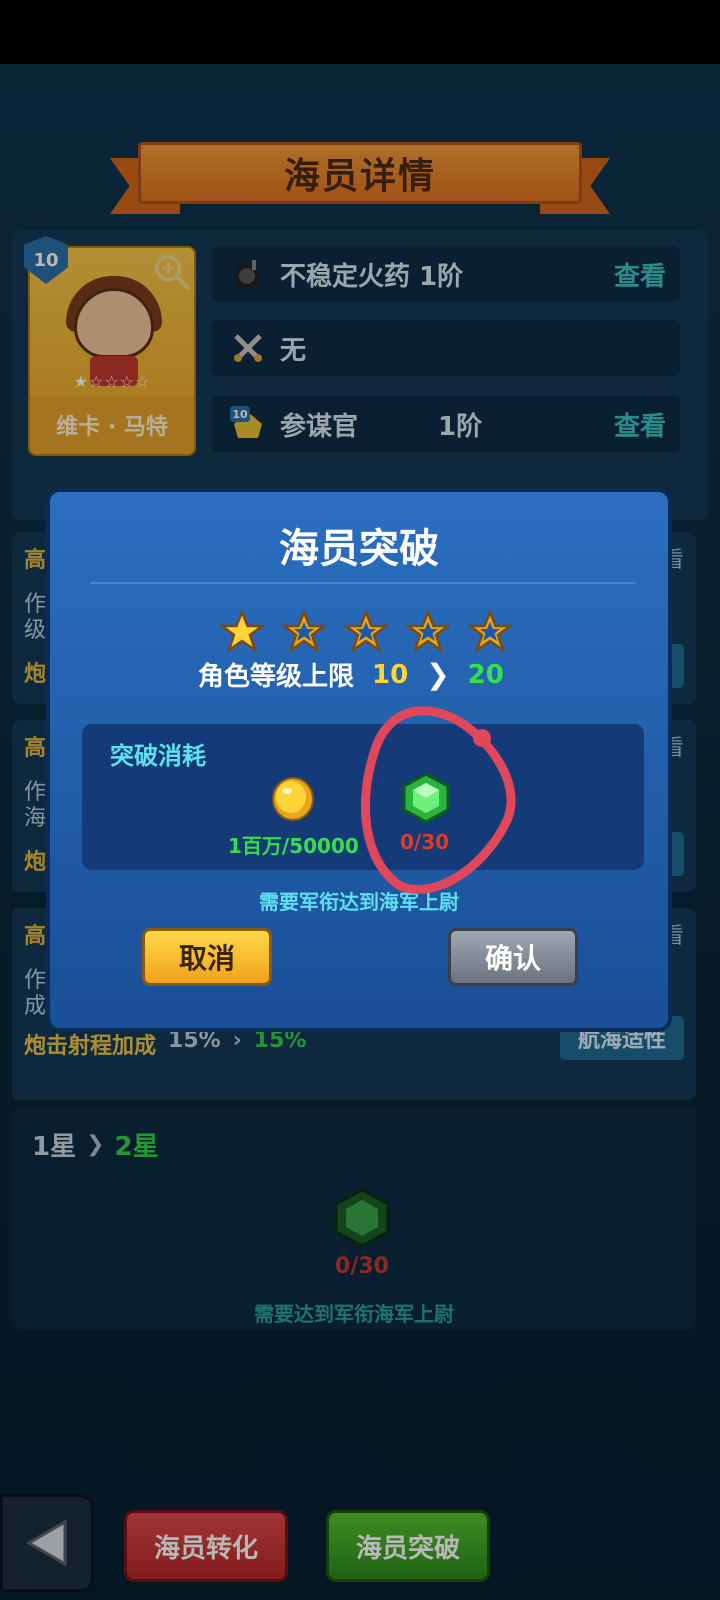  Describe the element at coordinates (363, 583) in the screenshot. I see `dialog-divider` at that location.